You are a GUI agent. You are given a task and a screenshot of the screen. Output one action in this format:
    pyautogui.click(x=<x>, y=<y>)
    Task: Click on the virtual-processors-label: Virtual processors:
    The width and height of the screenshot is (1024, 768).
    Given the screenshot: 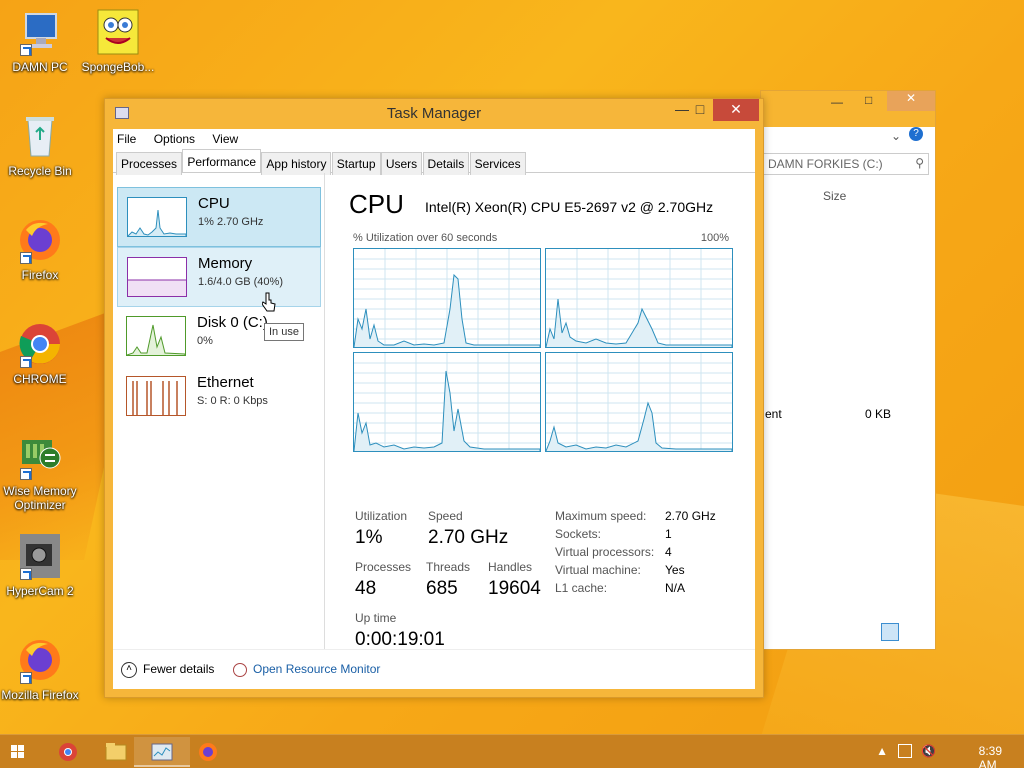 What is the action you would take?
    pyautogui.click(x=605, y=552)
    